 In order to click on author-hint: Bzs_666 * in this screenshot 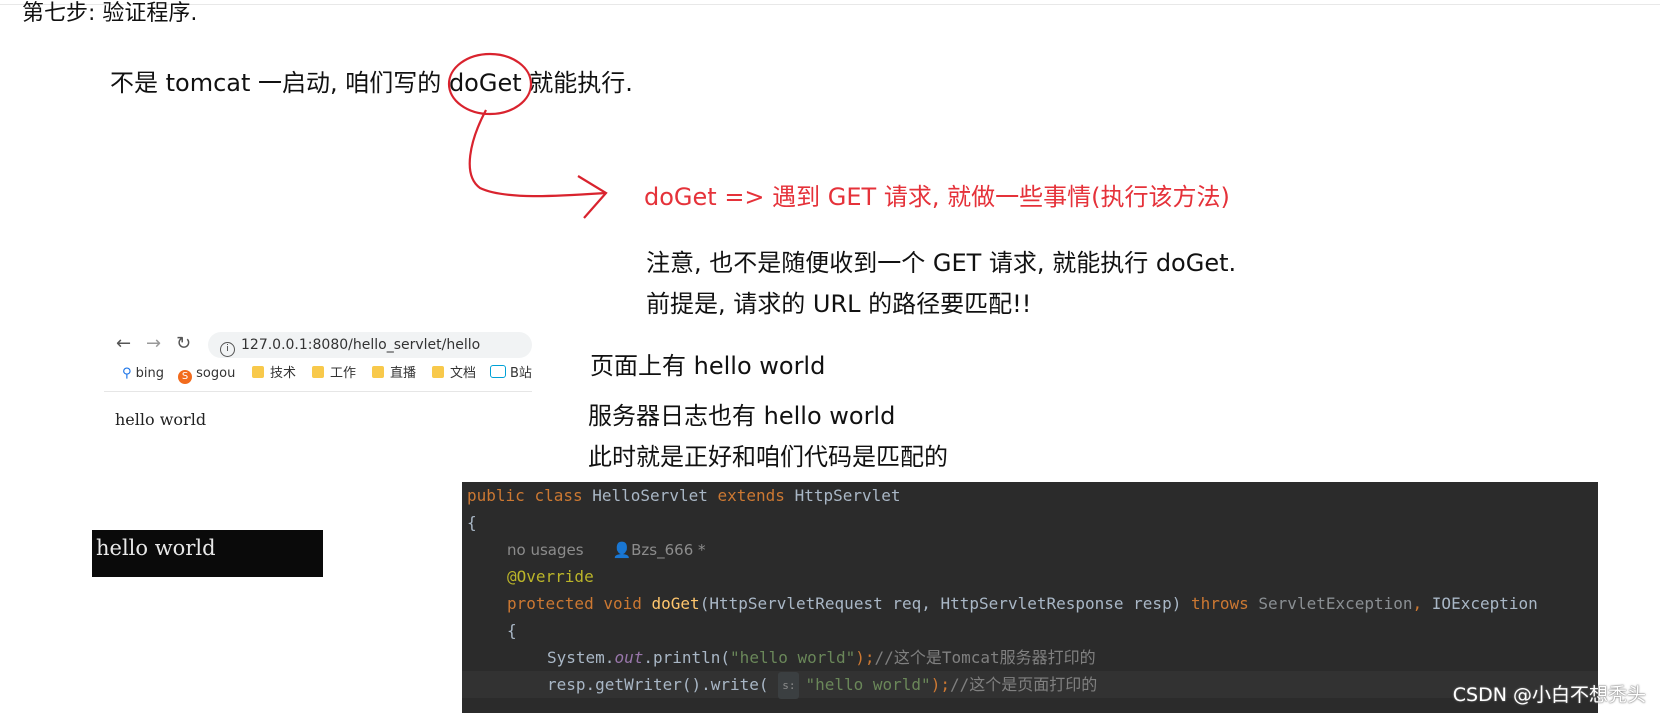, I will do `click(668, 550)`.